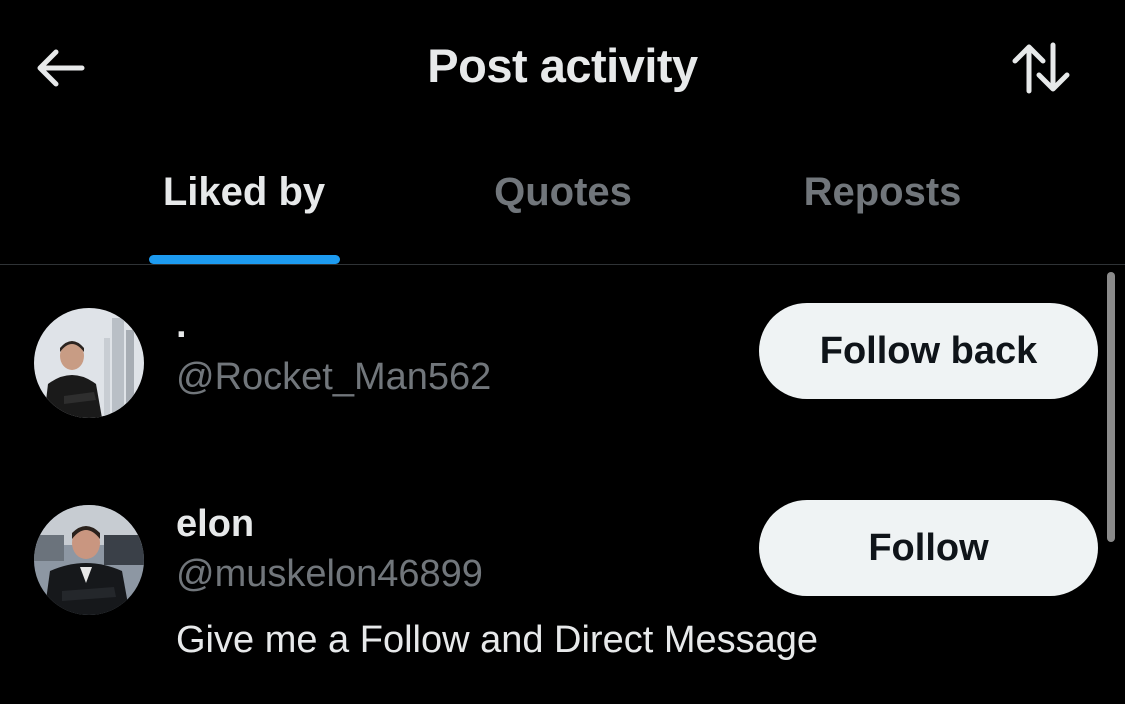  What do you see at coordinates (563, 200) in the screenshot?
I see `tab-quotes: Quotes` at bounding box center [563, 200].